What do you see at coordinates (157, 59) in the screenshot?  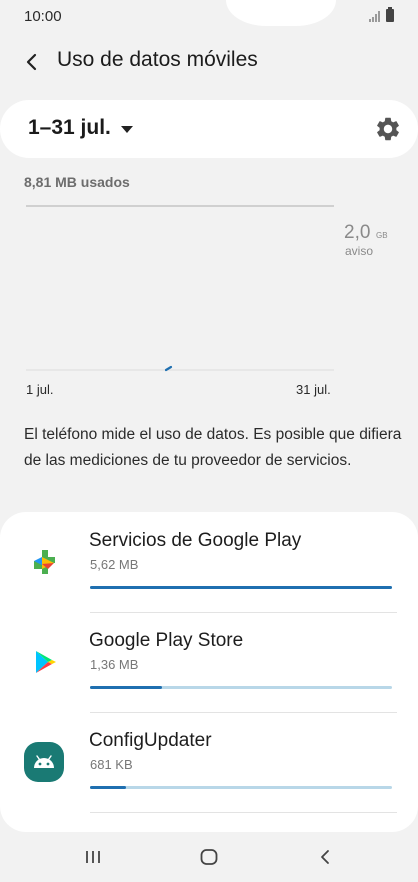 I see `page-title: Uso de datos móviles` at bounding box center [157, 59].